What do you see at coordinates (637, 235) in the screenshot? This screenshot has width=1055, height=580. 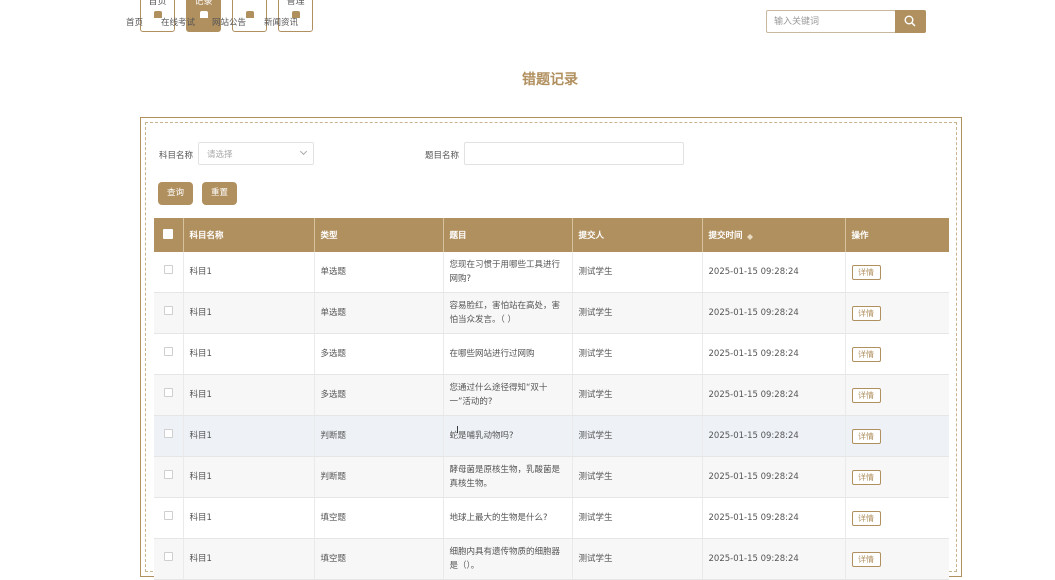 I see `header-submitter: 提交人` at bounding box center [637, 235].